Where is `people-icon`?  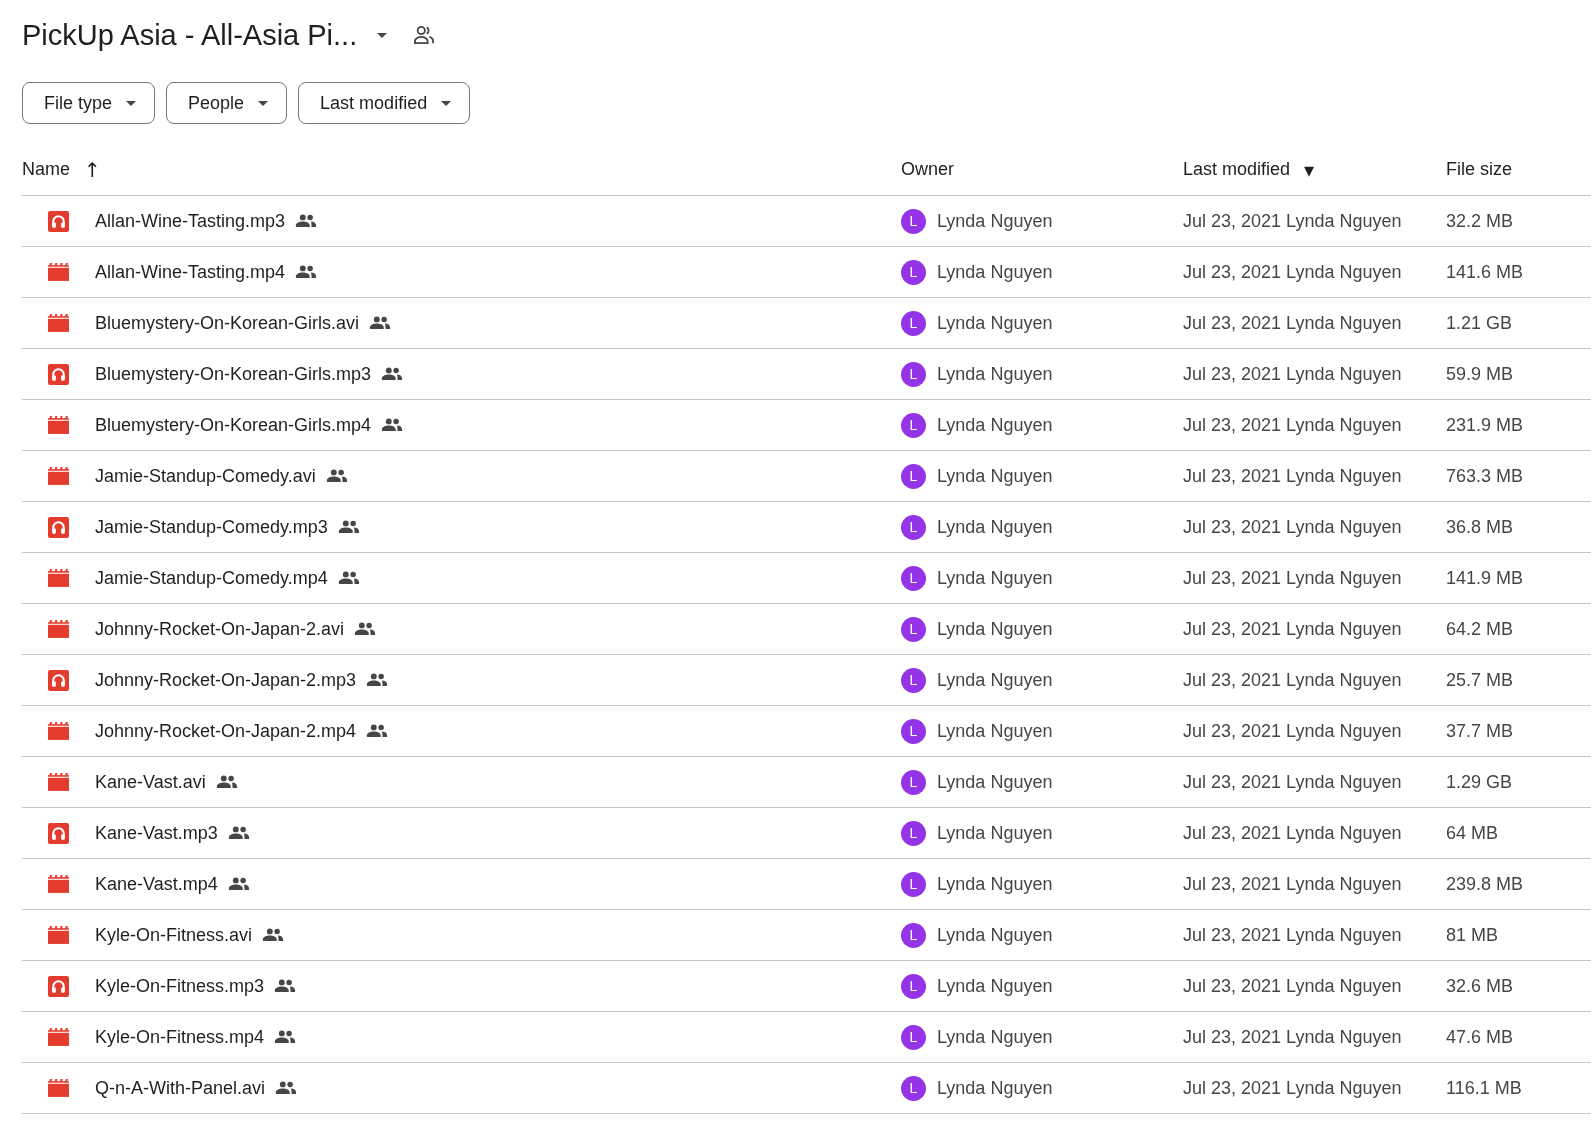 people-icon is located at coordinates (424, 35).